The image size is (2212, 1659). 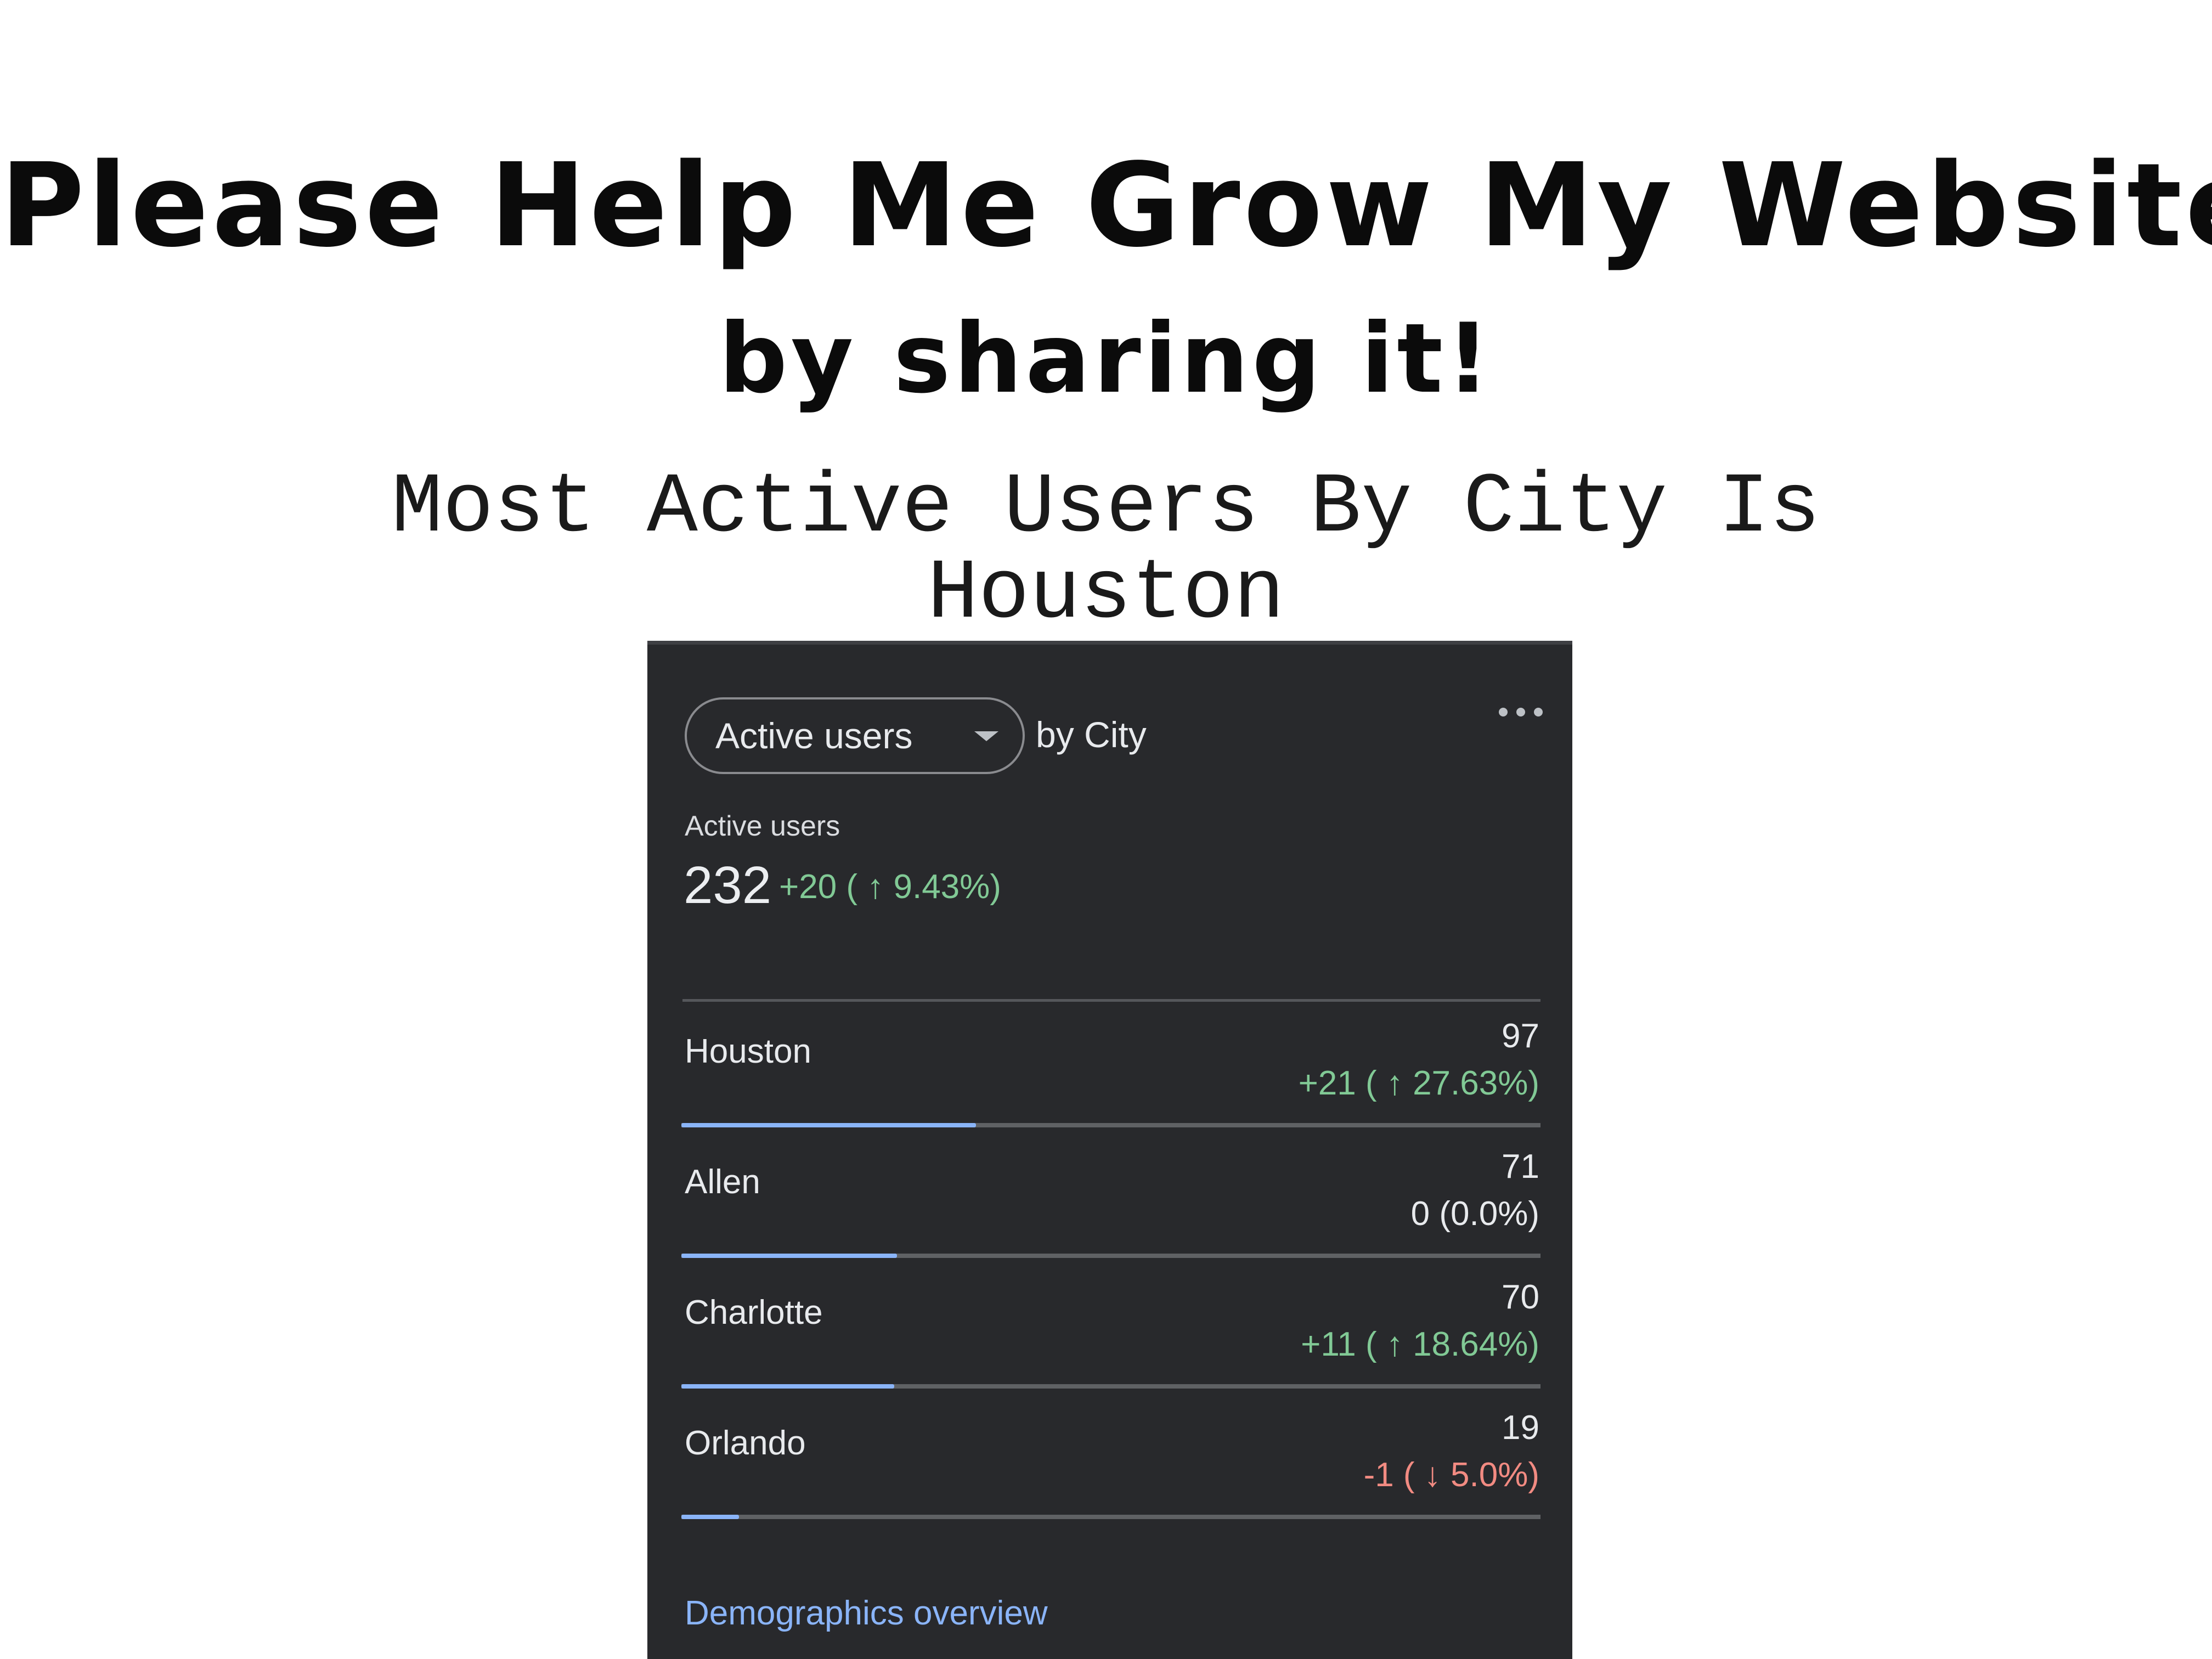 I want to click on subheadline-line-1: Most Active Users By City Is, so click(x=1106, y=508).